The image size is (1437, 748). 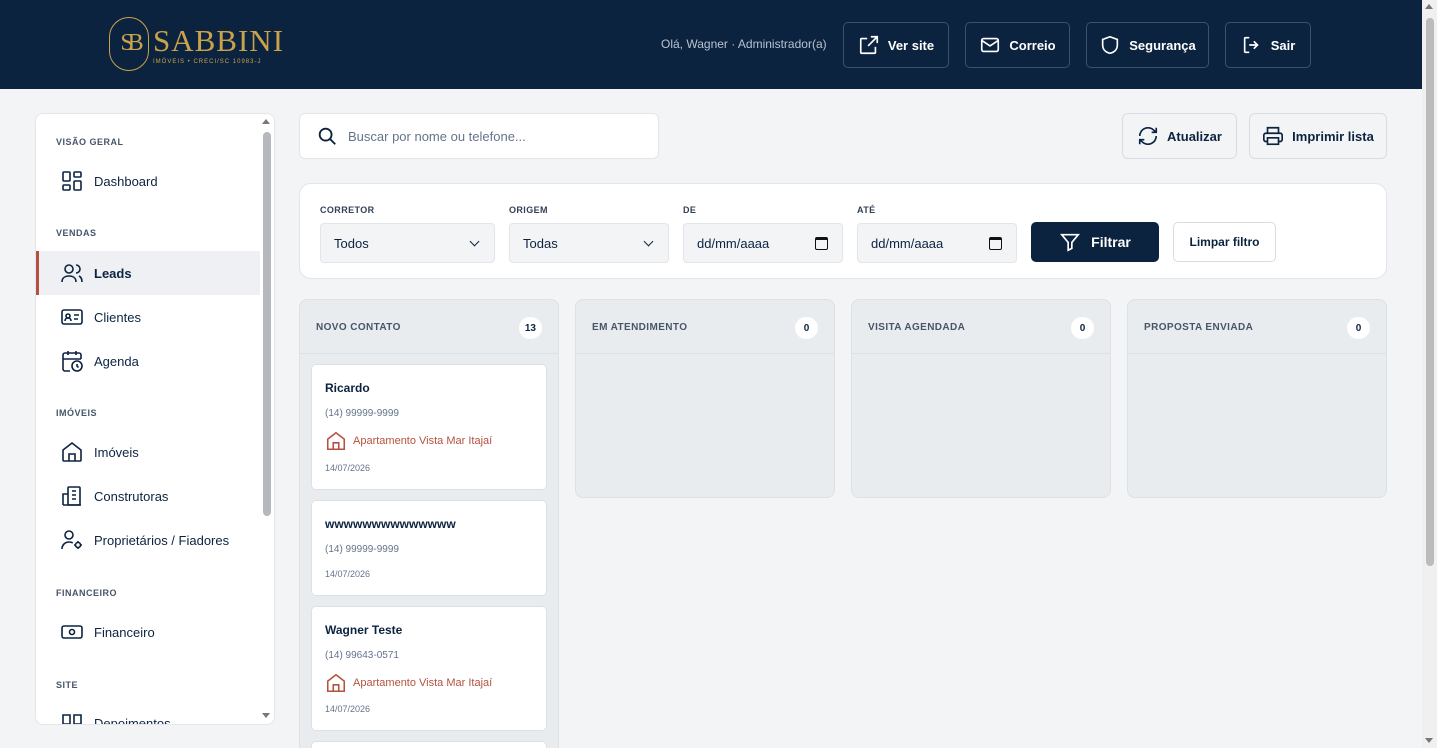 I want to click on users-icon, so click(x=72, y=273).